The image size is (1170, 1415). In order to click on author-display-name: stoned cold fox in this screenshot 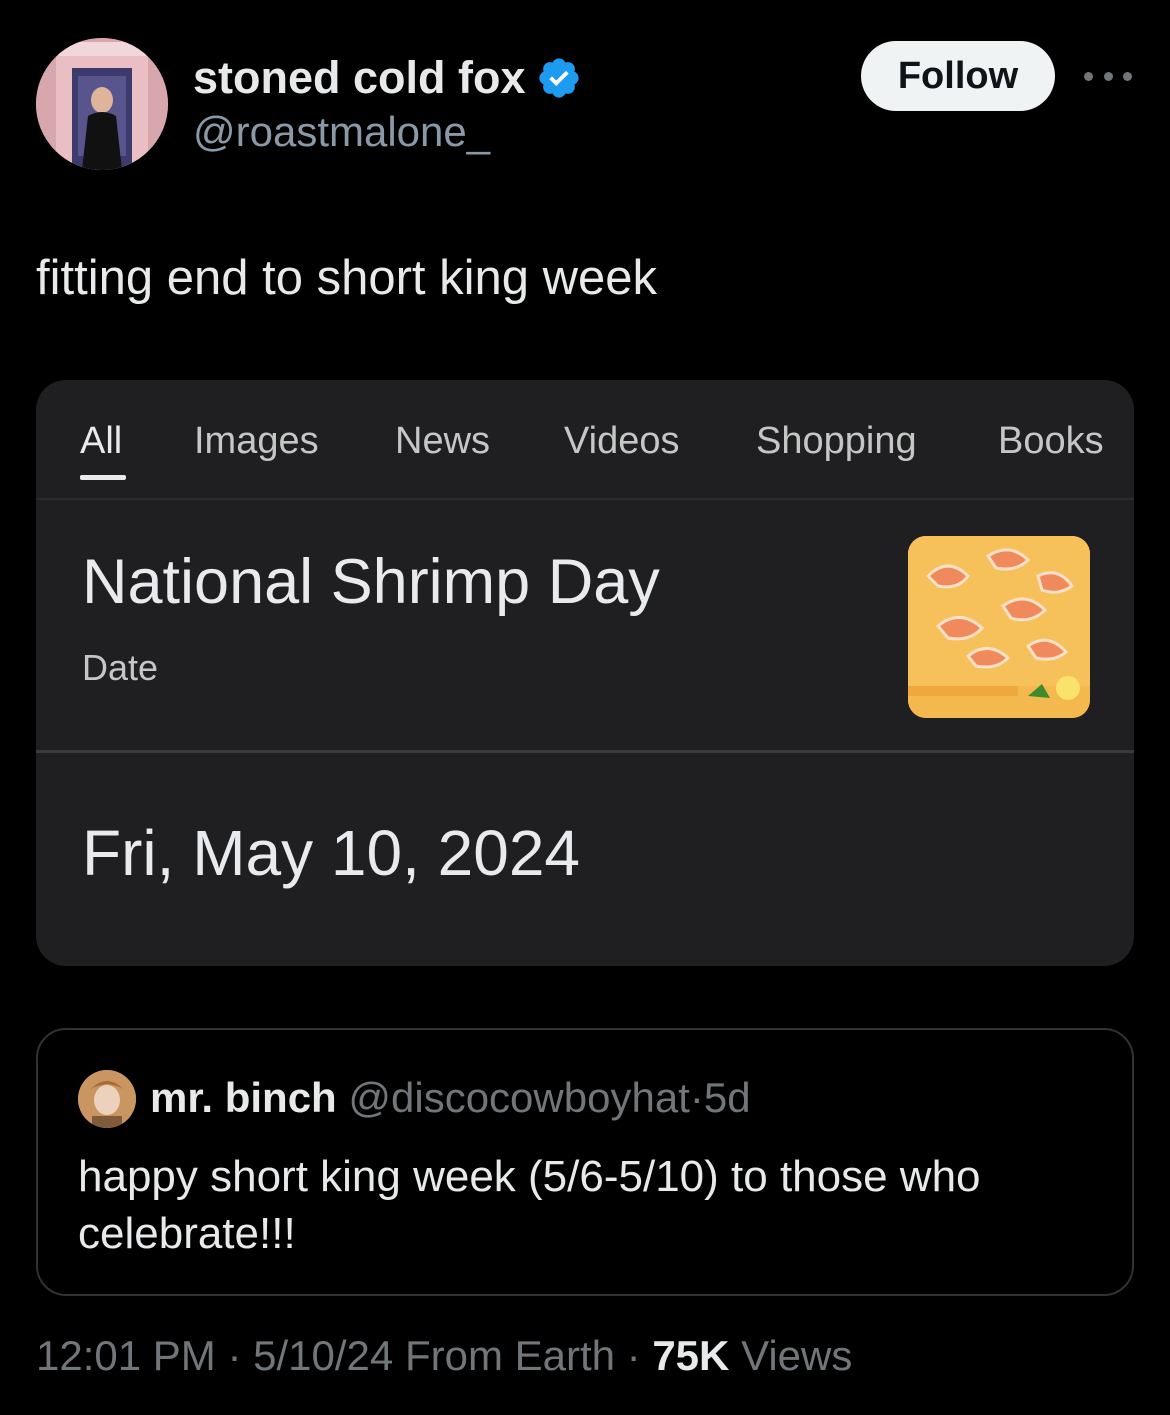, I will do `click(387, 78)`.